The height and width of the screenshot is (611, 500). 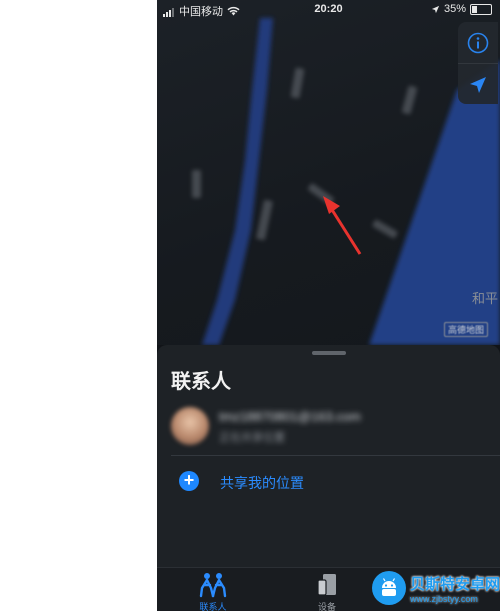 I want to click on contact-status: 正在共享位置, so click(x=252, y=438).